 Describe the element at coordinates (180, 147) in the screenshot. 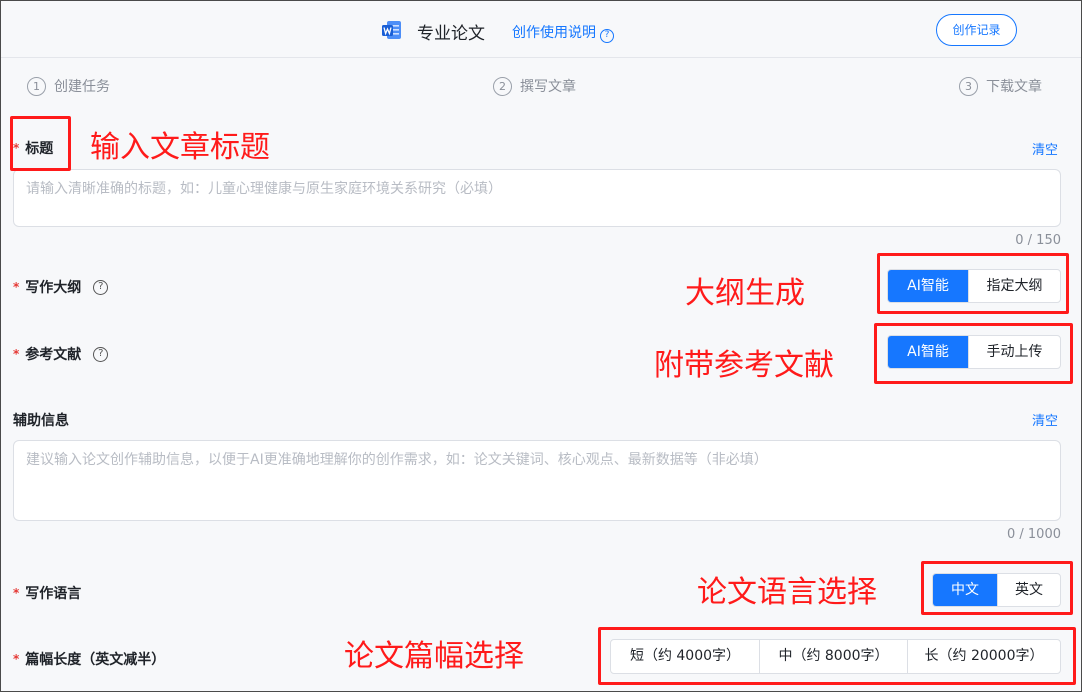

I see `annotation-title: 输入文章标题` at that location.